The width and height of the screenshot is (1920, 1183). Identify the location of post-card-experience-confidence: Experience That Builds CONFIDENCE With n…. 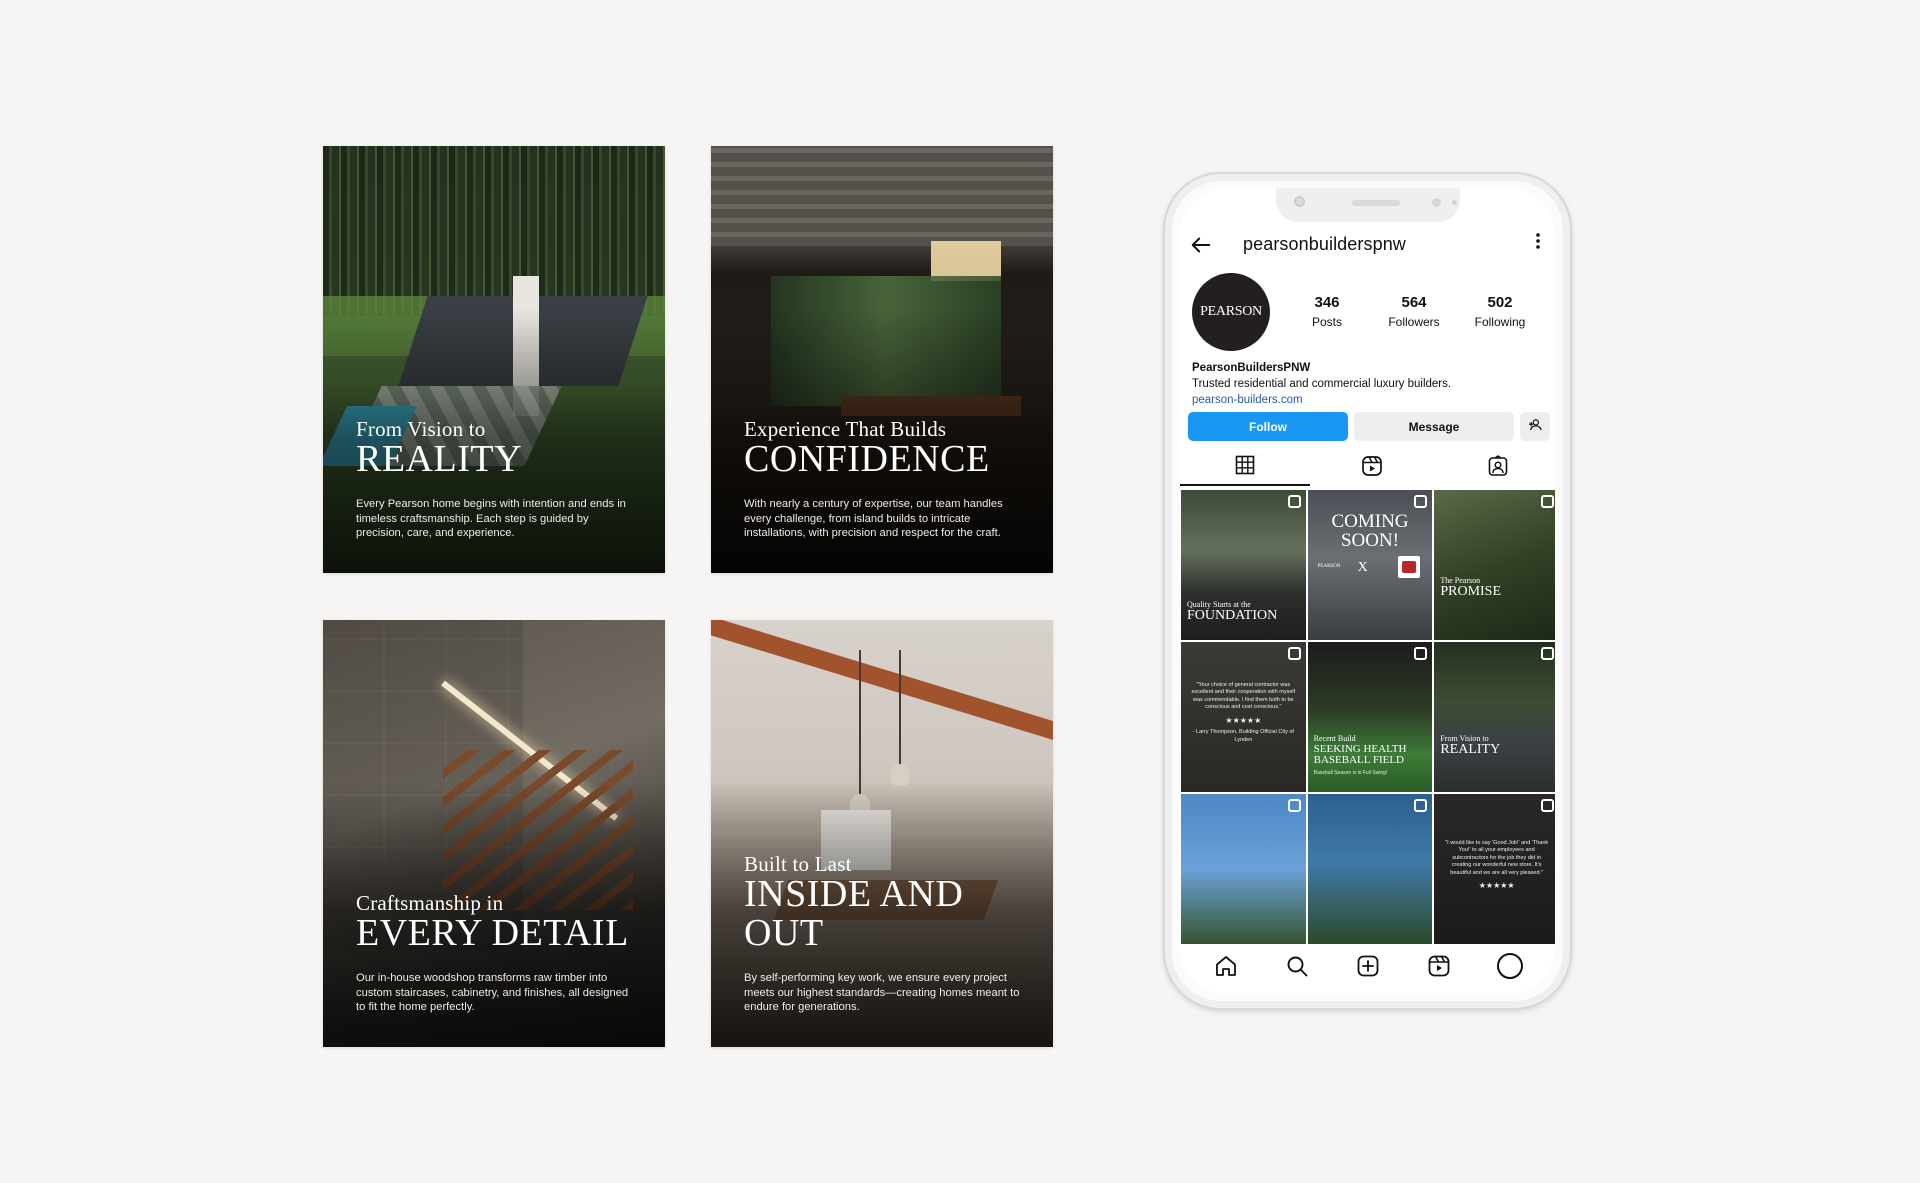
(882, 359).